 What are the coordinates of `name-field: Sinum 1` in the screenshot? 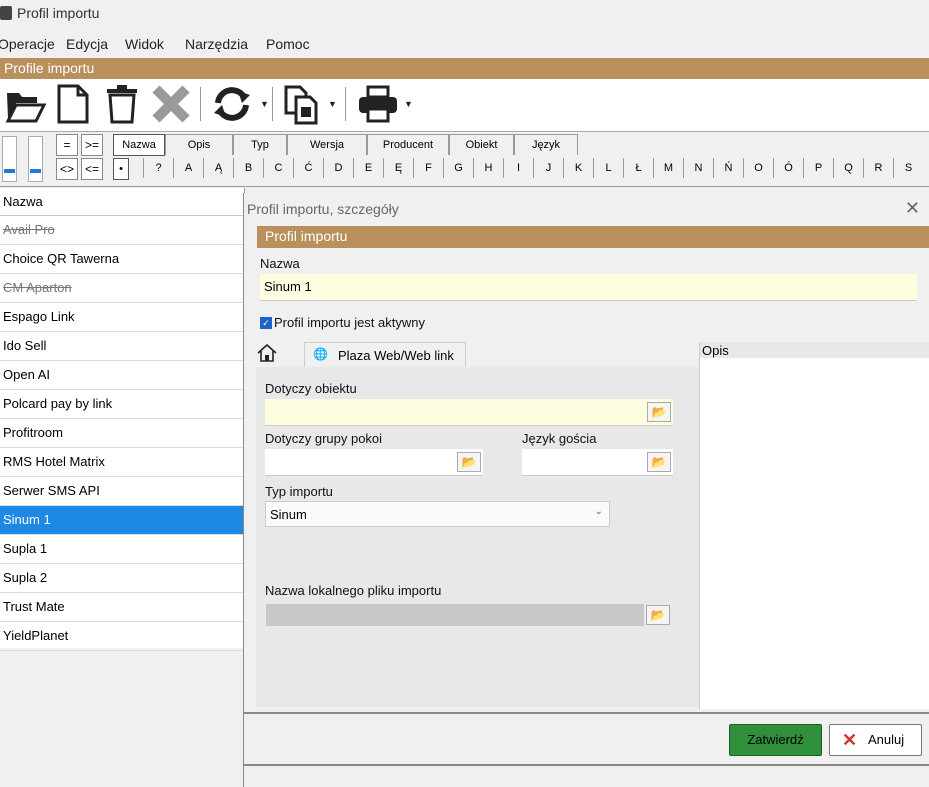 It's located at (588, 287).